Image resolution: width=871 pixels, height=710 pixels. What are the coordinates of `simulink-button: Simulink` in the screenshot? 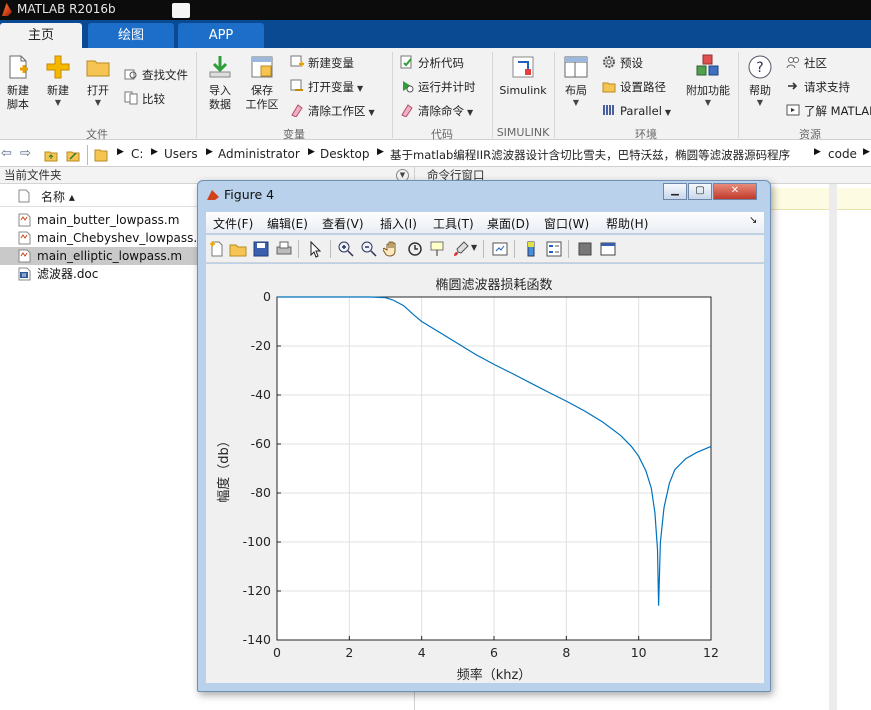 It's located at (523, 76).